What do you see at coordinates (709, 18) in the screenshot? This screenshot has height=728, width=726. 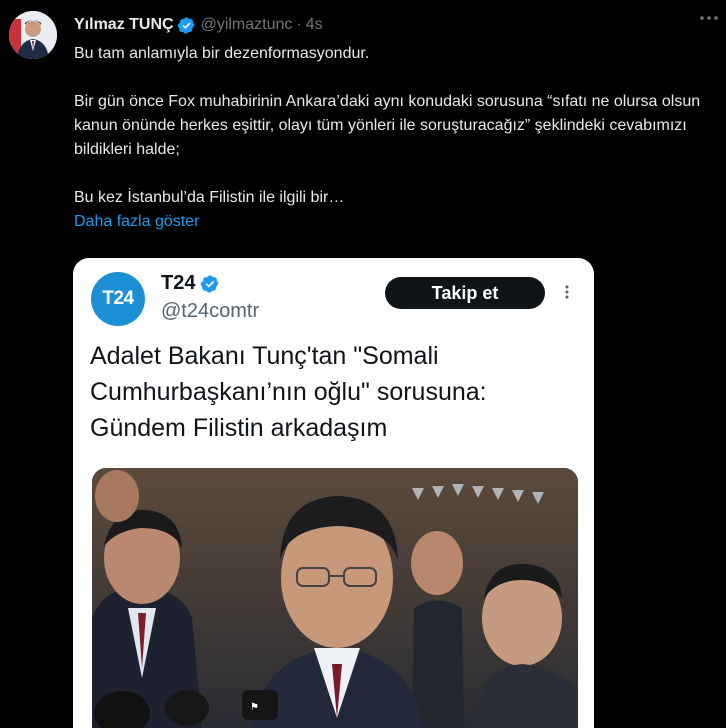 I see `more-icon` at bounding box center [709, 18].